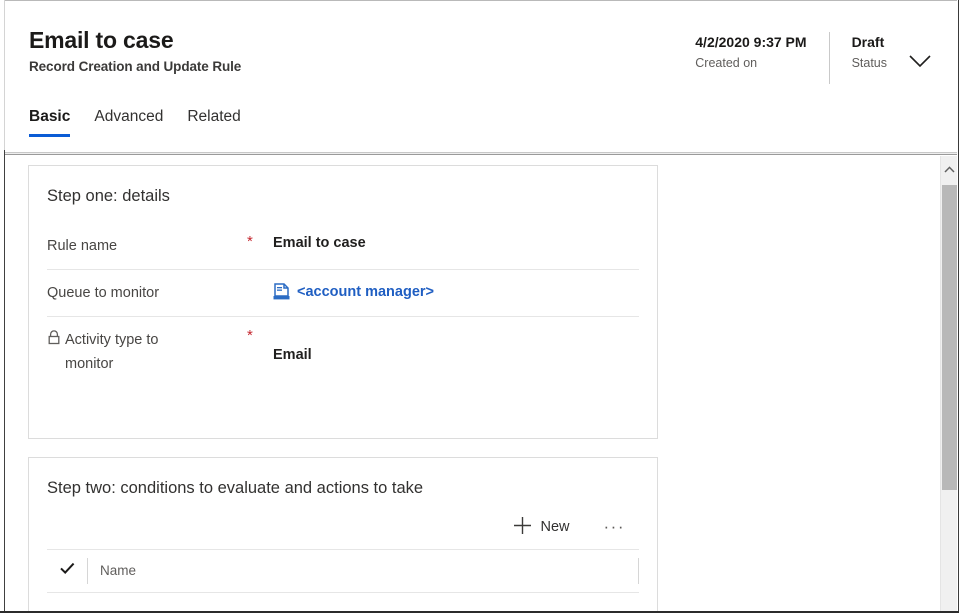 The width and height of the screenshot is (959, 613). I want to click on checkmark-icon, so click(67, 571).